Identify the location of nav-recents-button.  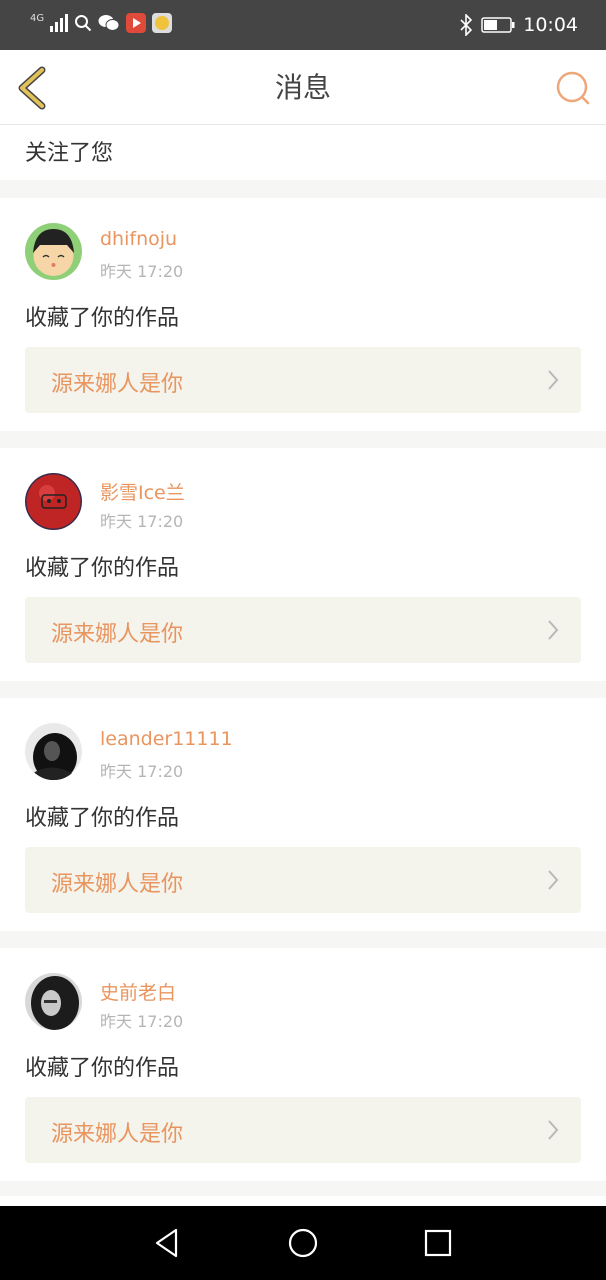
(438, 1243).